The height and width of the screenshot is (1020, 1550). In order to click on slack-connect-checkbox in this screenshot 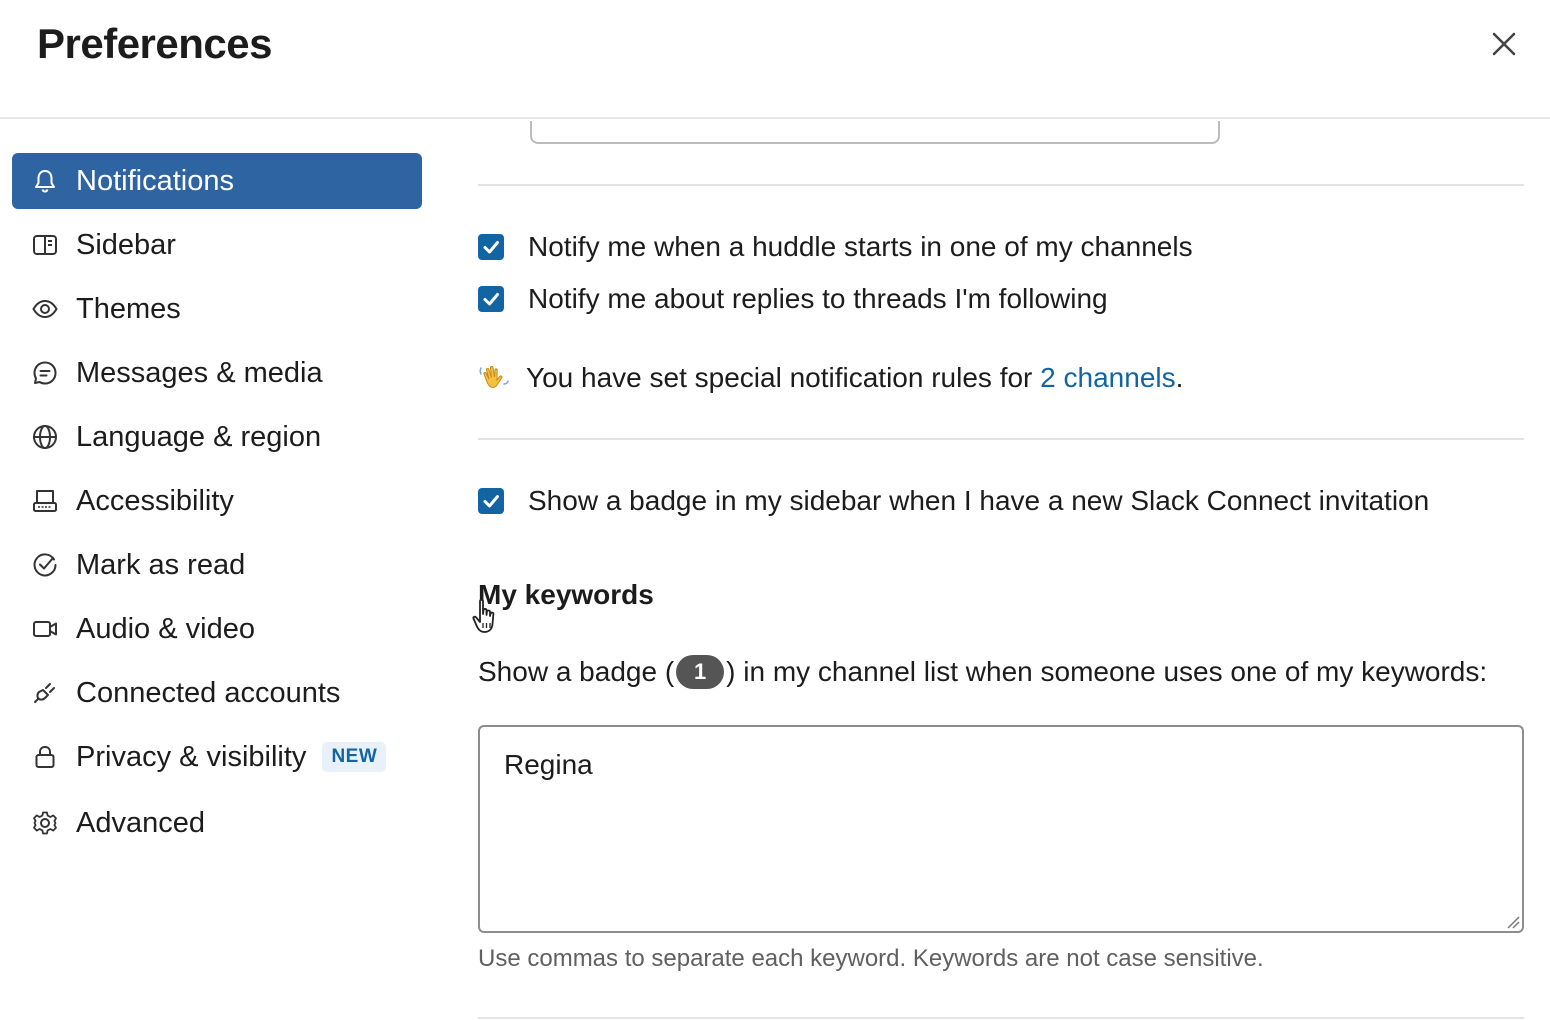, I will do `click(491, 501)`.